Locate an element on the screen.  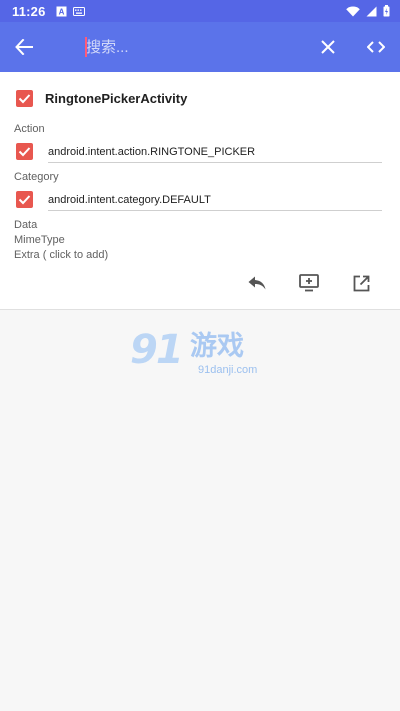
wifi-icon is located at coordinates (353, 11).